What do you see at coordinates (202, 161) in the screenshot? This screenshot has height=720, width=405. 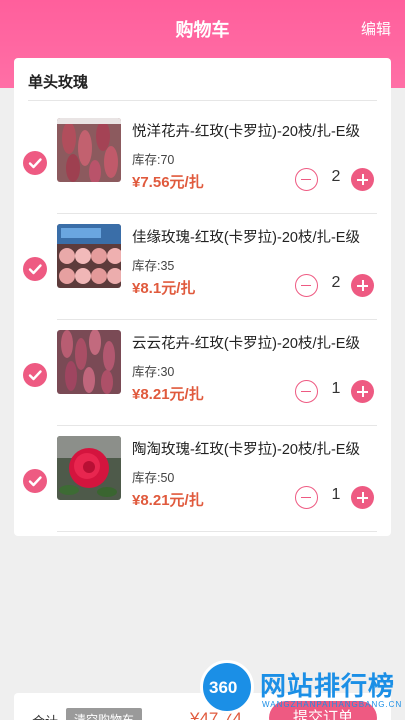 I see `cart-item: 悦洋花卉-红玫(卡罗拉)-20枝/扎-E级 库存:70 ¥7.56元/扎 2` at bounding box center [202, 161].